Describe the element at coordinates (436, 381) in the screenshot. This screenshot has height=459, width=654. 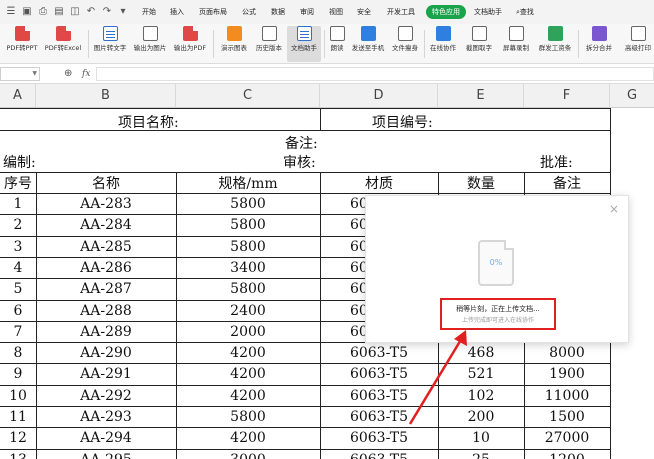
I see `arrow-shaft` at that location.